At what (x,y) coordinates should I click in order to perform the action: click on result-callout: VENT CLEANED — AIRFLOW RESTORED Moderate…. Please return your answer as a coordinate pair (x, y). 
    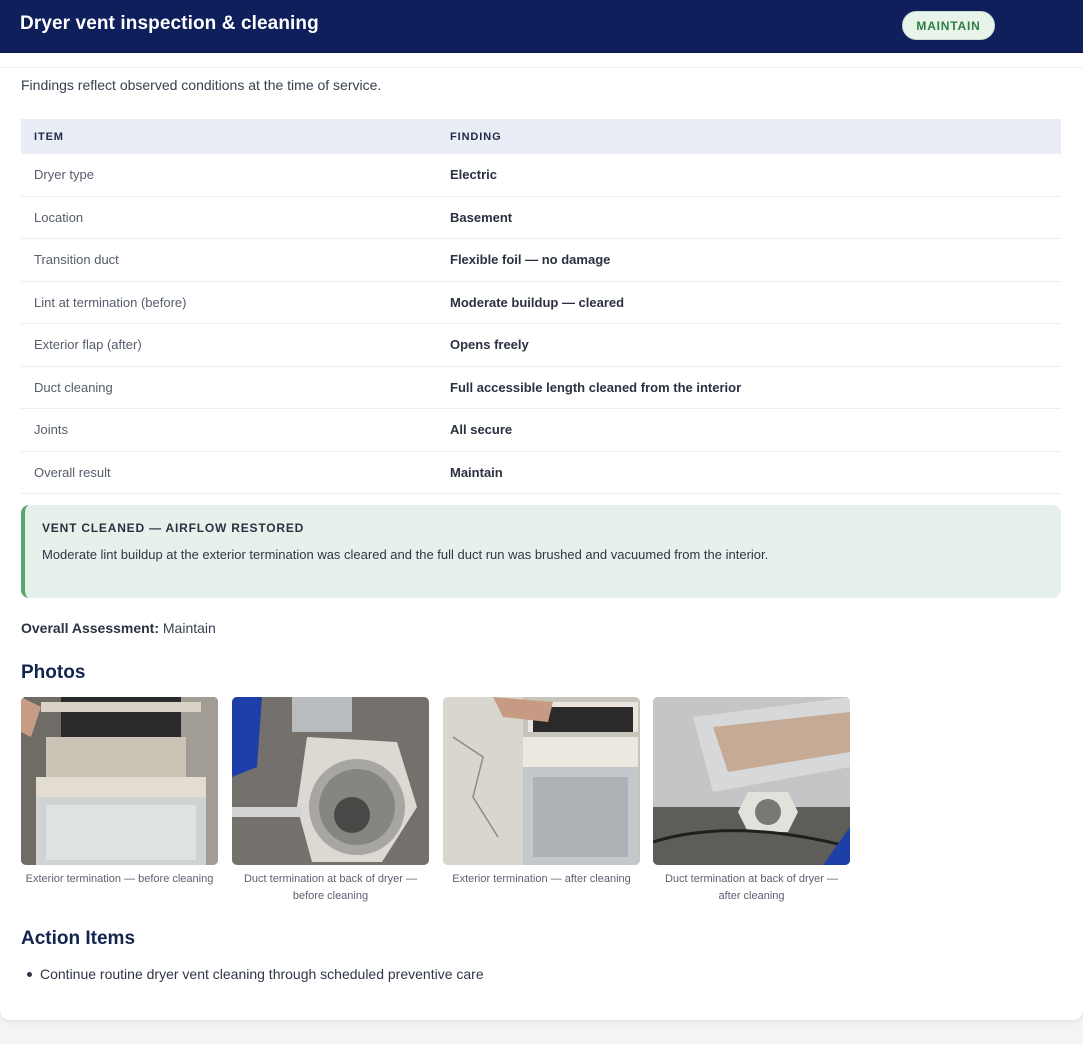
    Looking at the image, I should click on (541, 551).